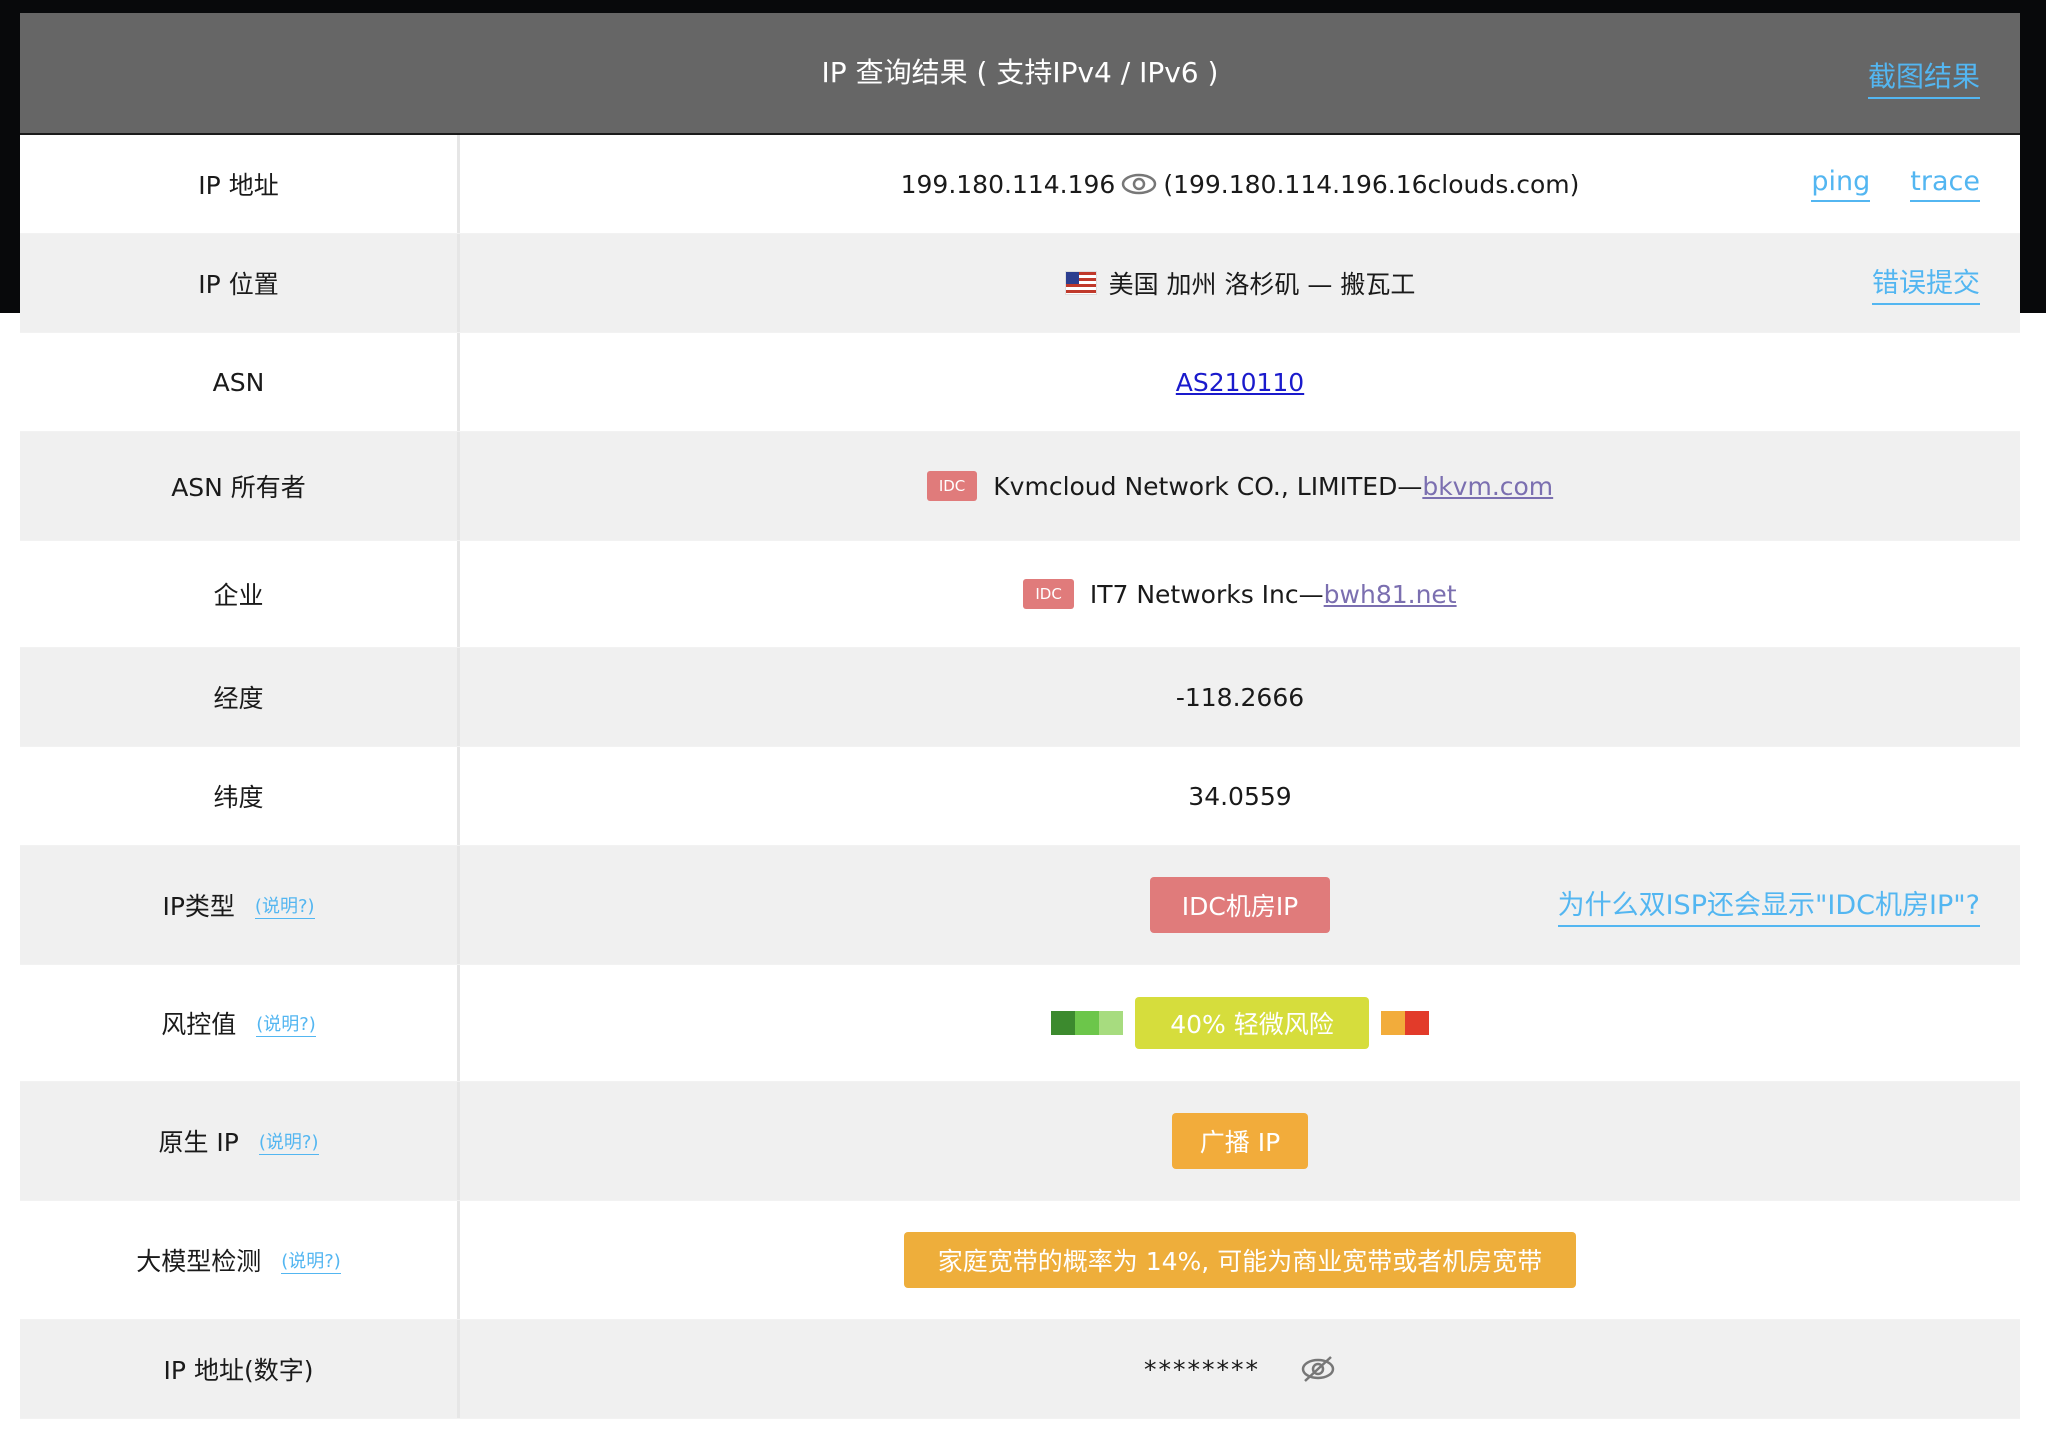 The height and width of the screenshot is (1436, 2046). What do you see at coordinates (240, 1141) in the screenshot?
I see `label-native-ip: 原生 IP (说明?)` at bounding box center [240, 1141].